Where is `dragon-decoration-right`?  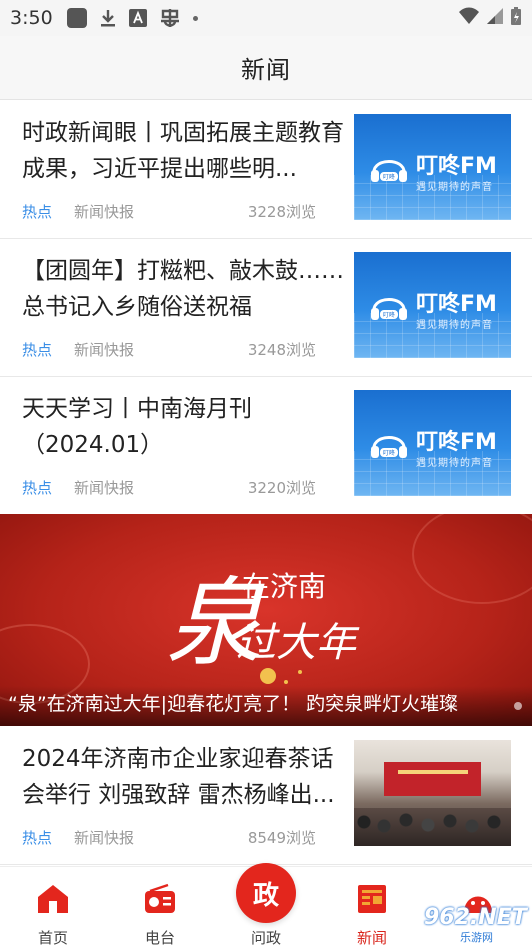
dragon-decoration-right is located at coordinates (472, 559).